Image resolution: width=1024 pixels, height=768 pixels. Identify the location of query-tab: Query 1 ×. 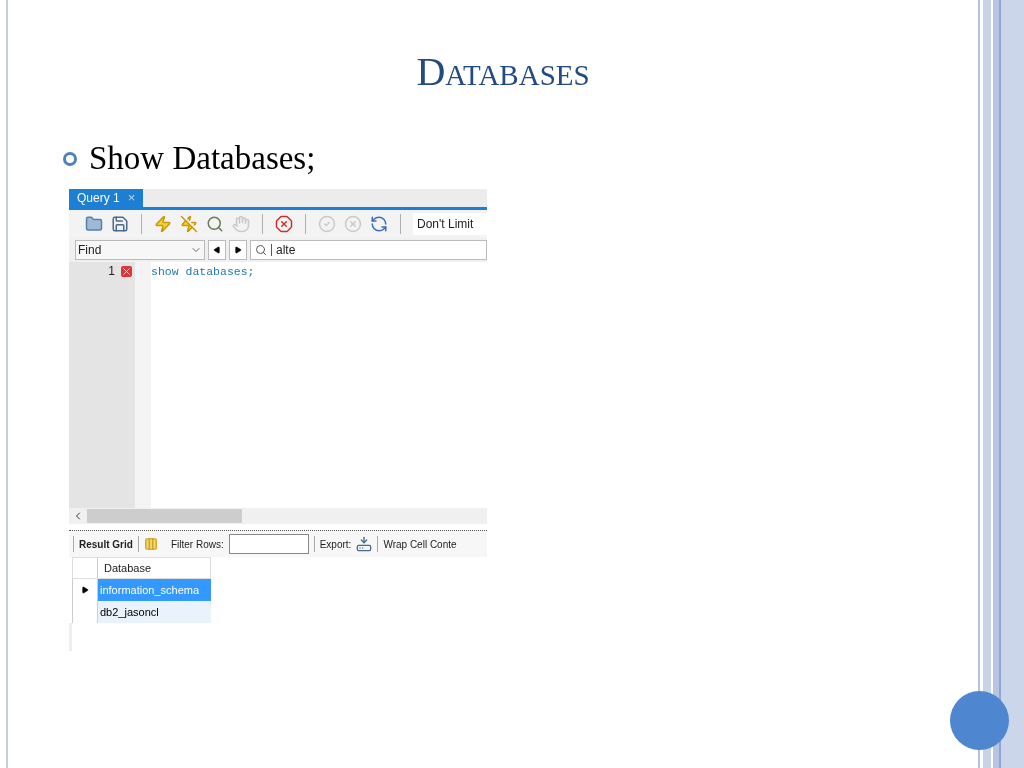
(106, 198).